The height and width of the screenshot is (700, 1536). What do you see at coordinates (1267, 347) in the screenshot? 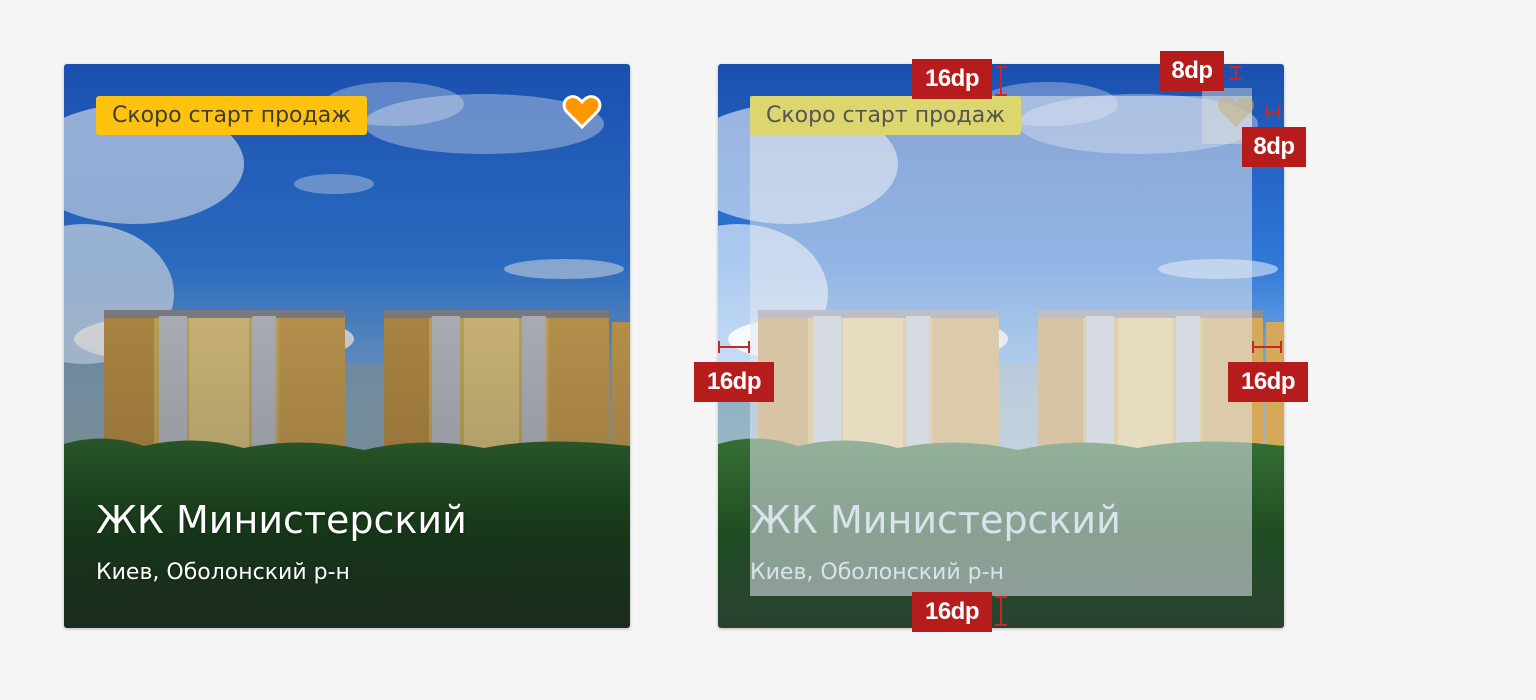
I see `spec-line-right` at bounding box center [1267, 347].